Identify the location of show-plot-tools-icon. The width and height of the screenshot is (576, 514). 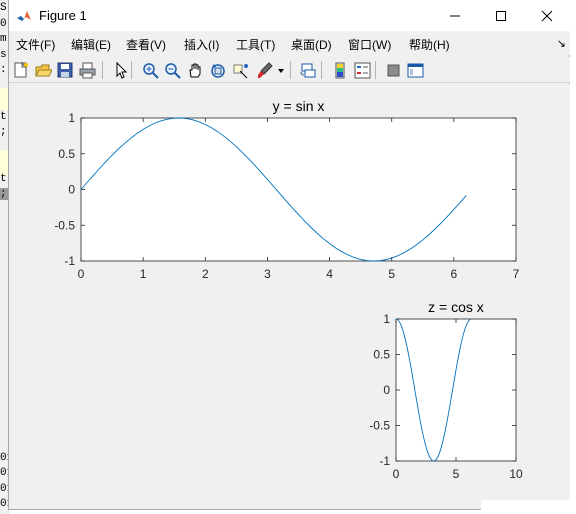
(415, 70).